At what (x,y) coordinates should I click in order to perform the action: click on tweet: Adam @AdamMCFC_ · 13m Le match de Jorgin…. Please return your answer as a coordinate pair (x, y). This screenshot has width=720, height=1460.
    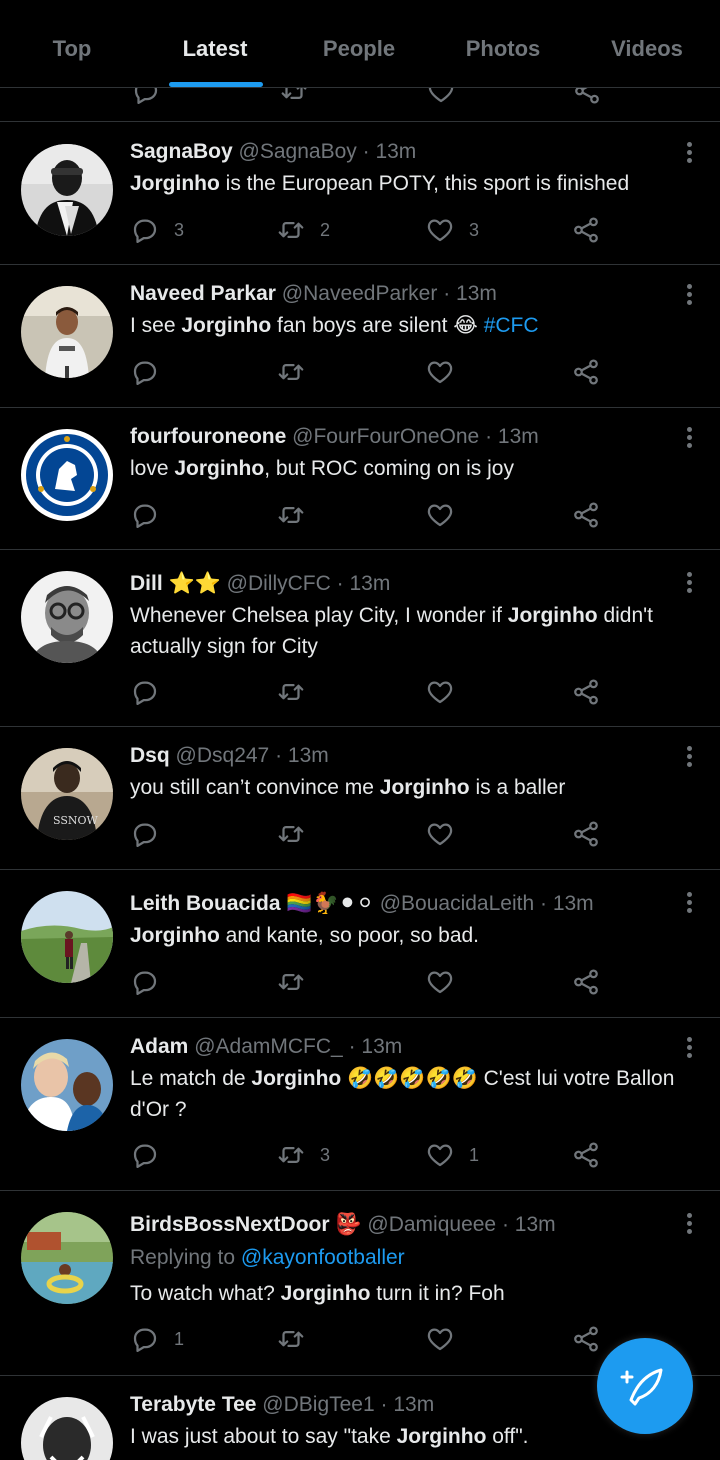
    Looking at the image, I should click on (360, 1104).